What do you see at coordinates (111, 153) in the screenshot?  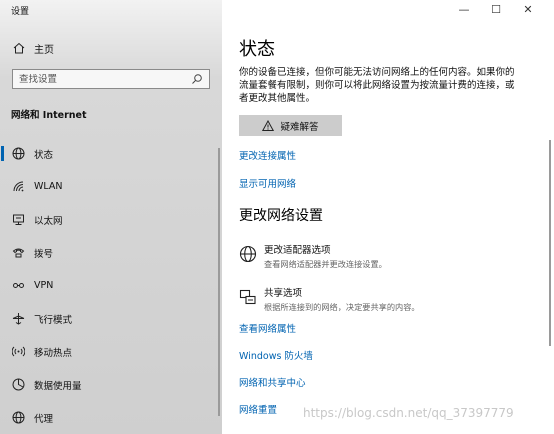 I see `sidebar-item-status: 状态` at bounding box center [111, 153].